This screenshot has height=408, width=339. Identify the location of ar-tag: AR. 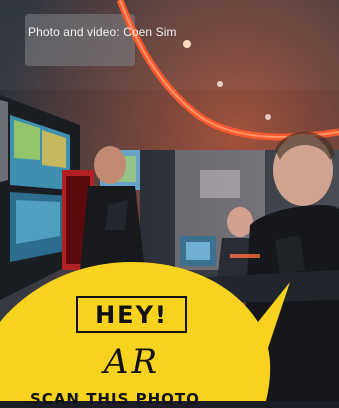
(132, 362).